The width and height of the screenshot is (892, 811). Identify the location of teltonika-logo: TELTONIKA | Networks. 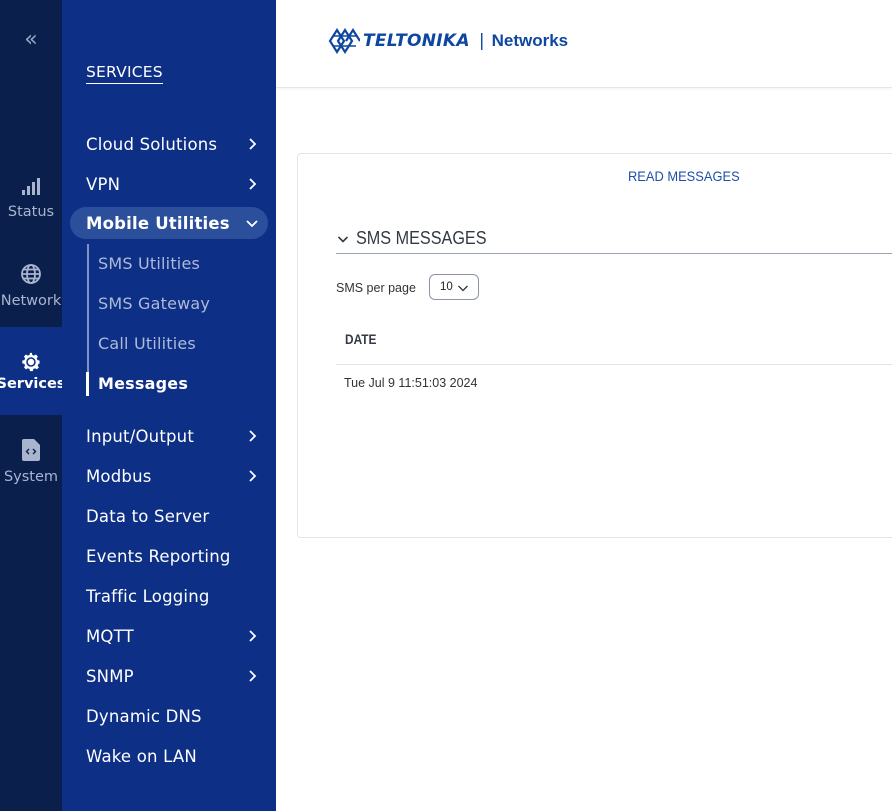
(448, 41).